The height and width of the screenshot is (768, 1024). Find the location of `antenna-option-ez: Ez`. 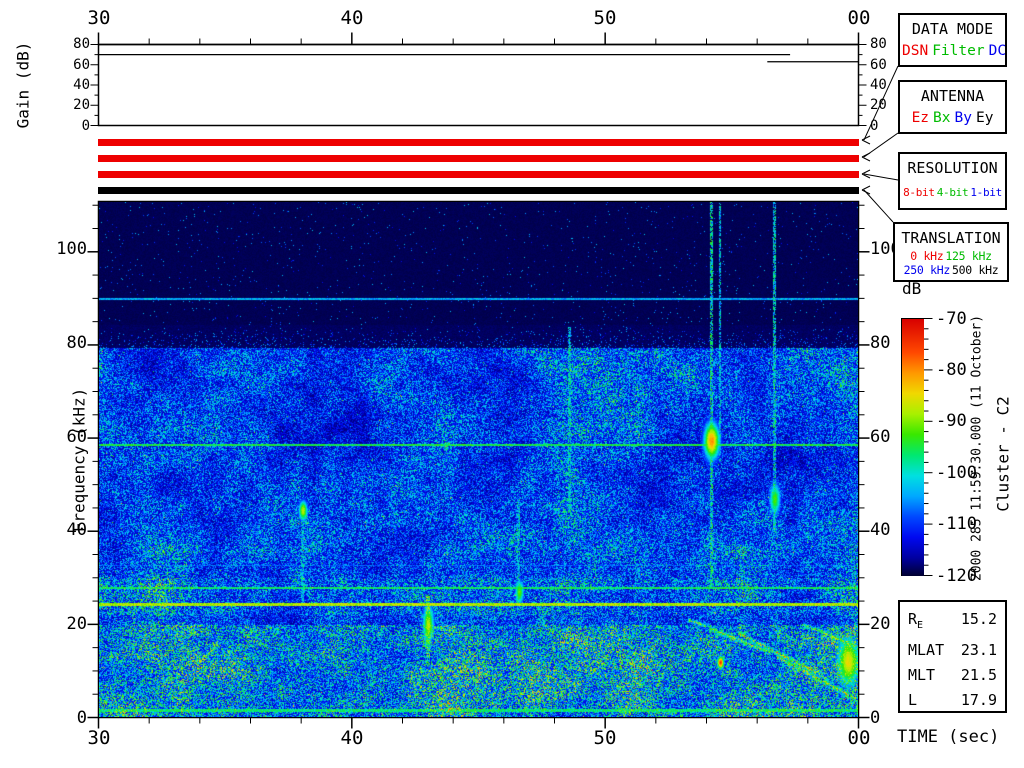

antenna-option-ez: Ez is located at coordinates (920, 118).